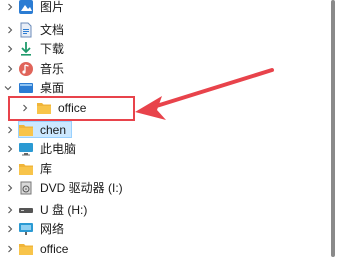 The image size is (341, 259). Describe the element at coordinates (26, 69) in the screenshot. I see `music-icon` at that location.